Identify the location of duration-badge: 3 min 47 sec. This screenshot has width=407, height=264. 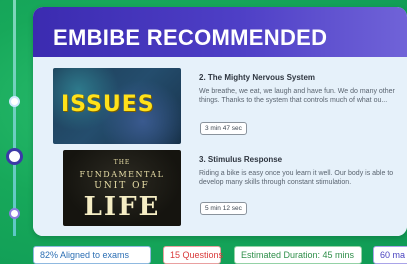
(223, 128).